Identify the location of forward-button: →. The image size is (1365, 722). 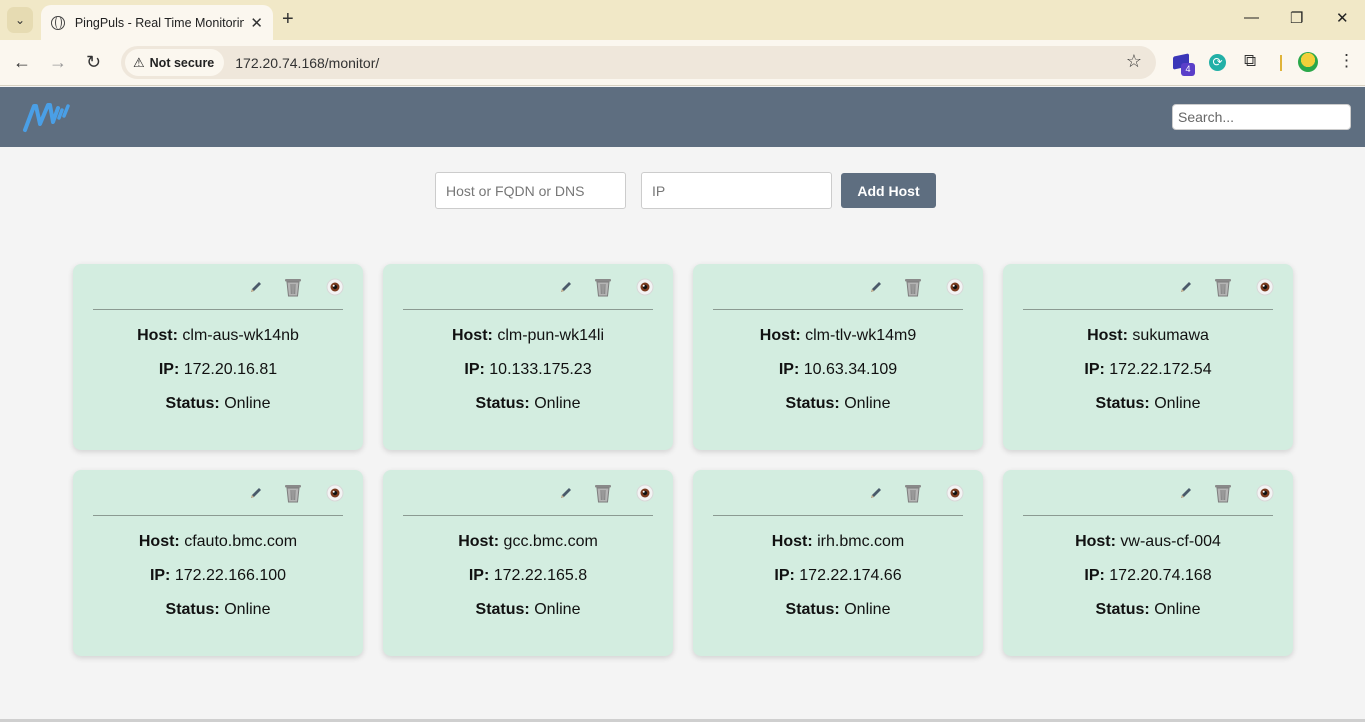
(58, 62).